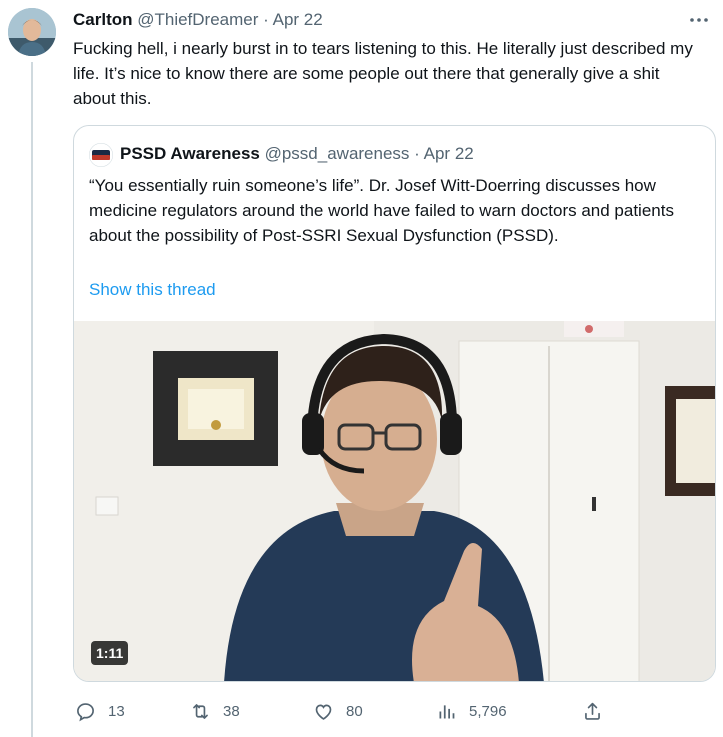 This screenshot has width=723, height=737. Describe the element at coordinates (103, 19) in the screenshot. I see `author-name: Carlton` at that location.